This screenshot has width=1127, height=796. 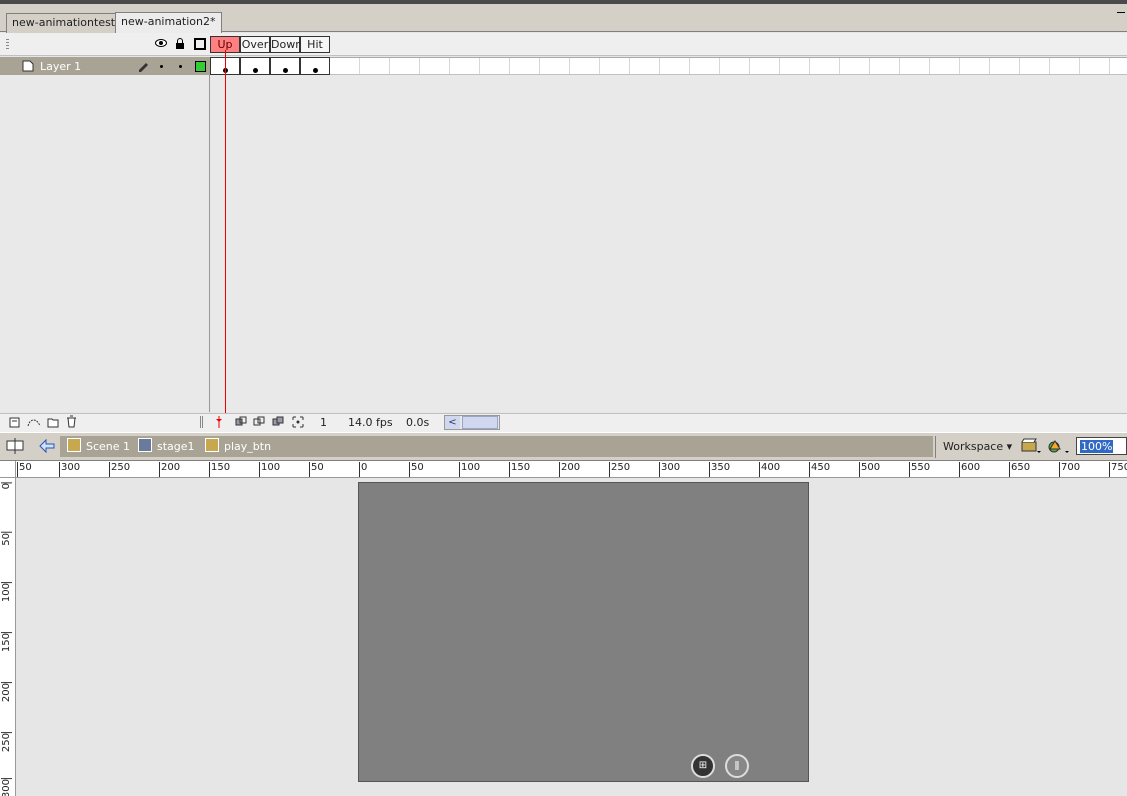 What do you see at coordinates (1019, 469) in the screenshot?
I see `ruler-label: 650` at bounding box center [1019, 469].